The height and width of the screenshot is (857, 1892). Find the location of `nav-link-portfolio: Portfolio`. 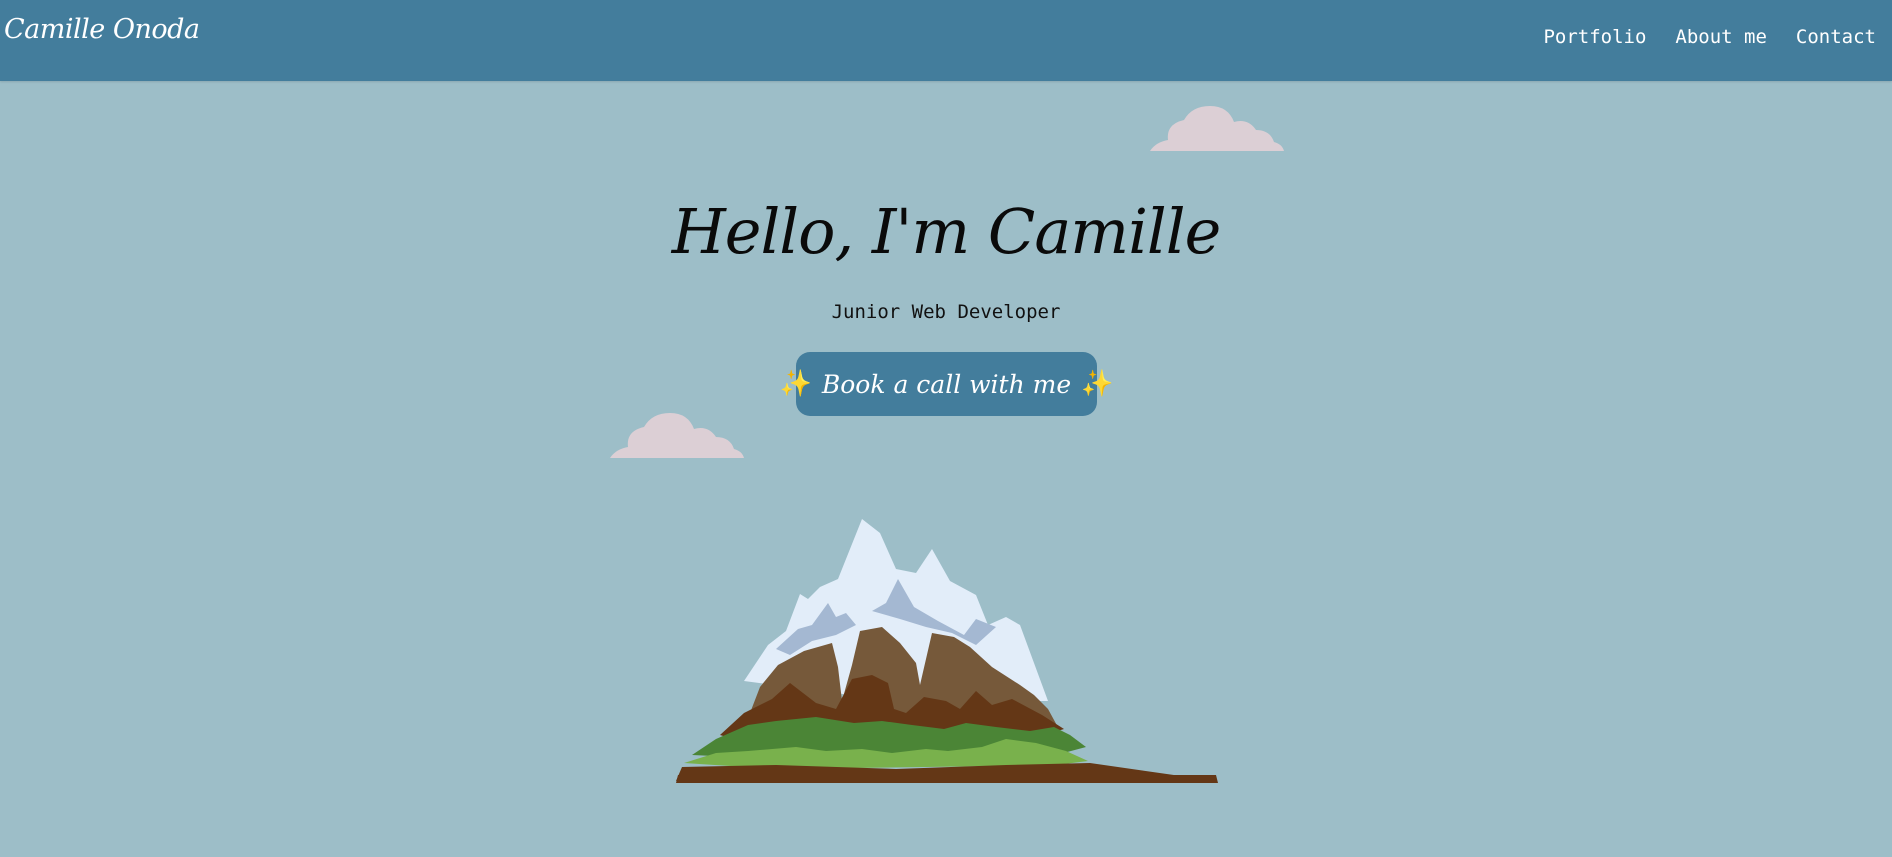

nav-link-portfolio: Portfolio is located at coordinates (1594, 37).